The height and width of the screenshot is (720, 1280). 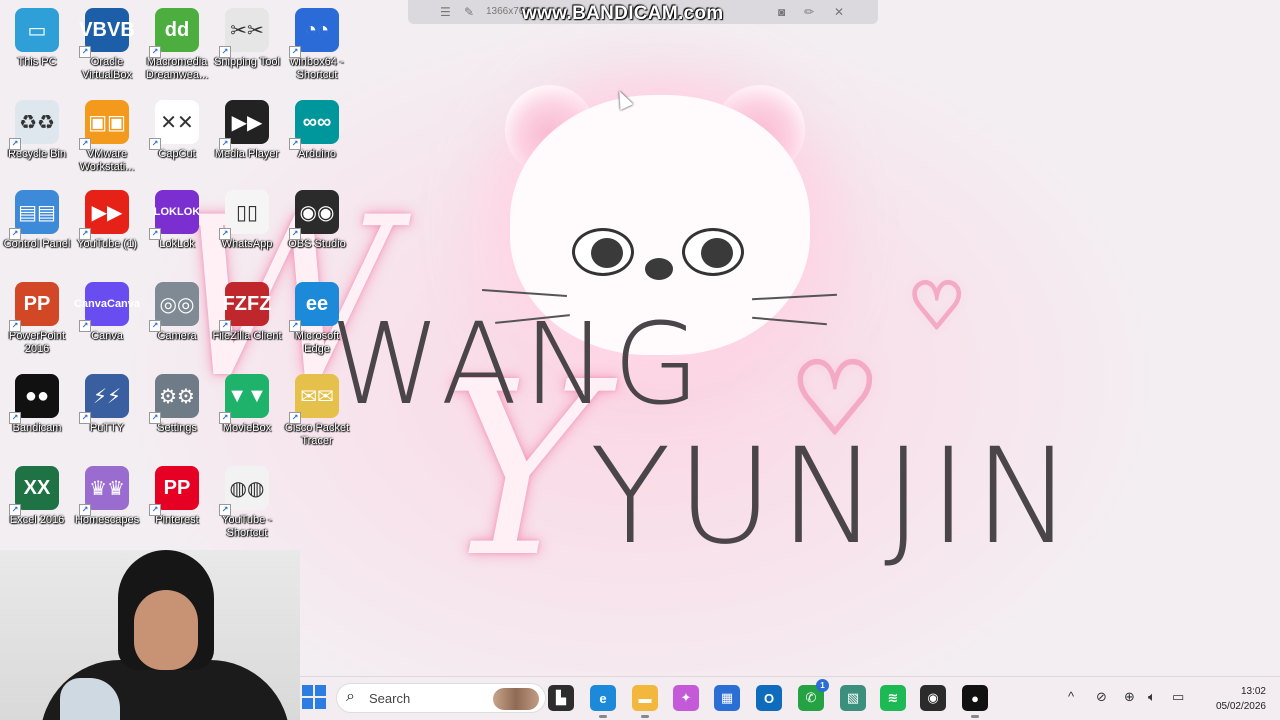 What do you see at coordinates (314, 697) in the screenshot?
I see `start-button` at bounding box center [314, 697].